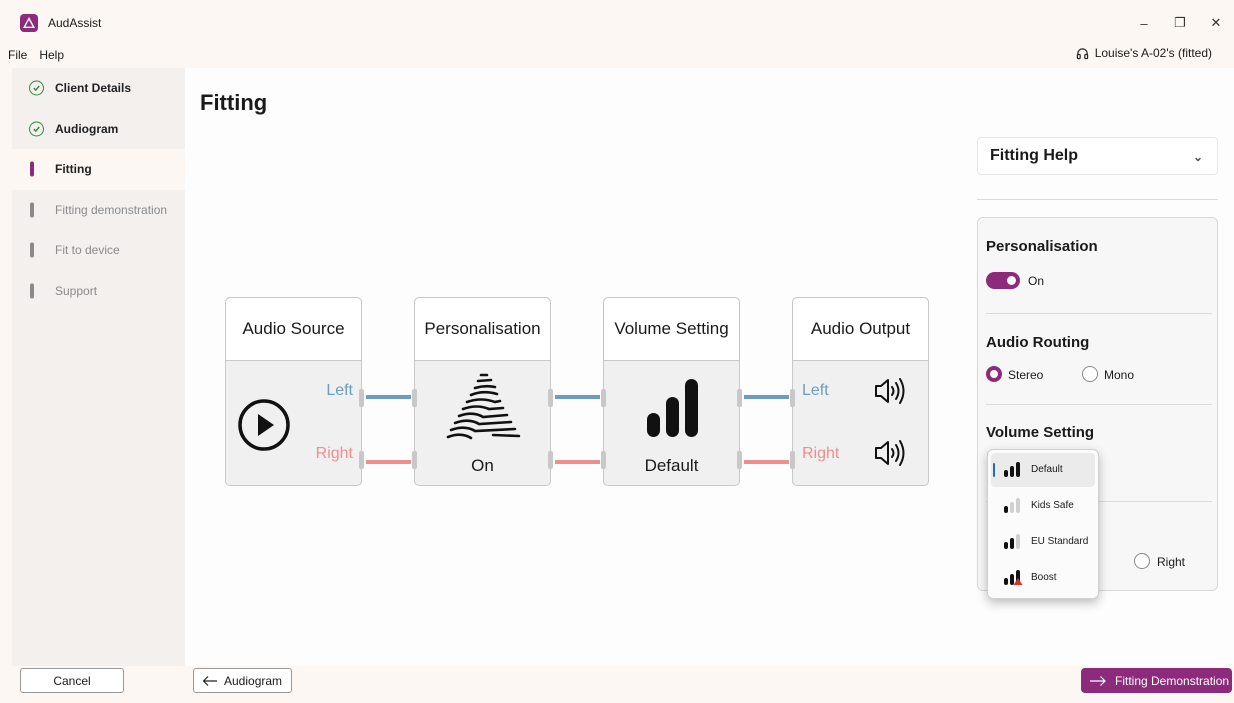 Image resolution: width=1234 pixels, height=703 pixels. What do you see at coordinates (482, 465) in the screenshot?
I see `node-caption: On` at bounding box center [482, 465].